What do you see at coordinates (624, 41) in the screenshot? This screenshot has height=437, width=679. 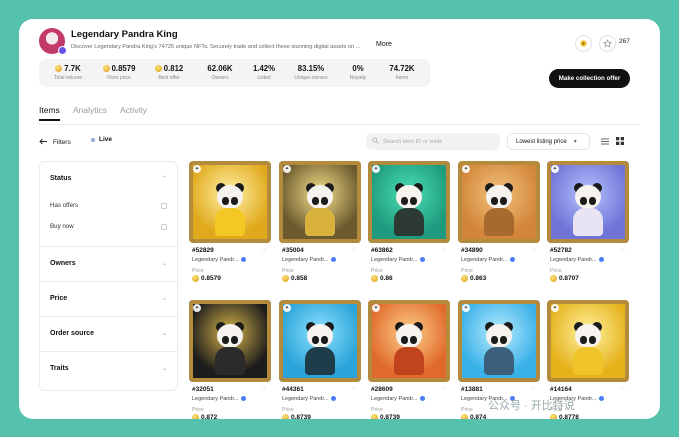 I see `watch-count: 267` at bounding box center [624, 41].